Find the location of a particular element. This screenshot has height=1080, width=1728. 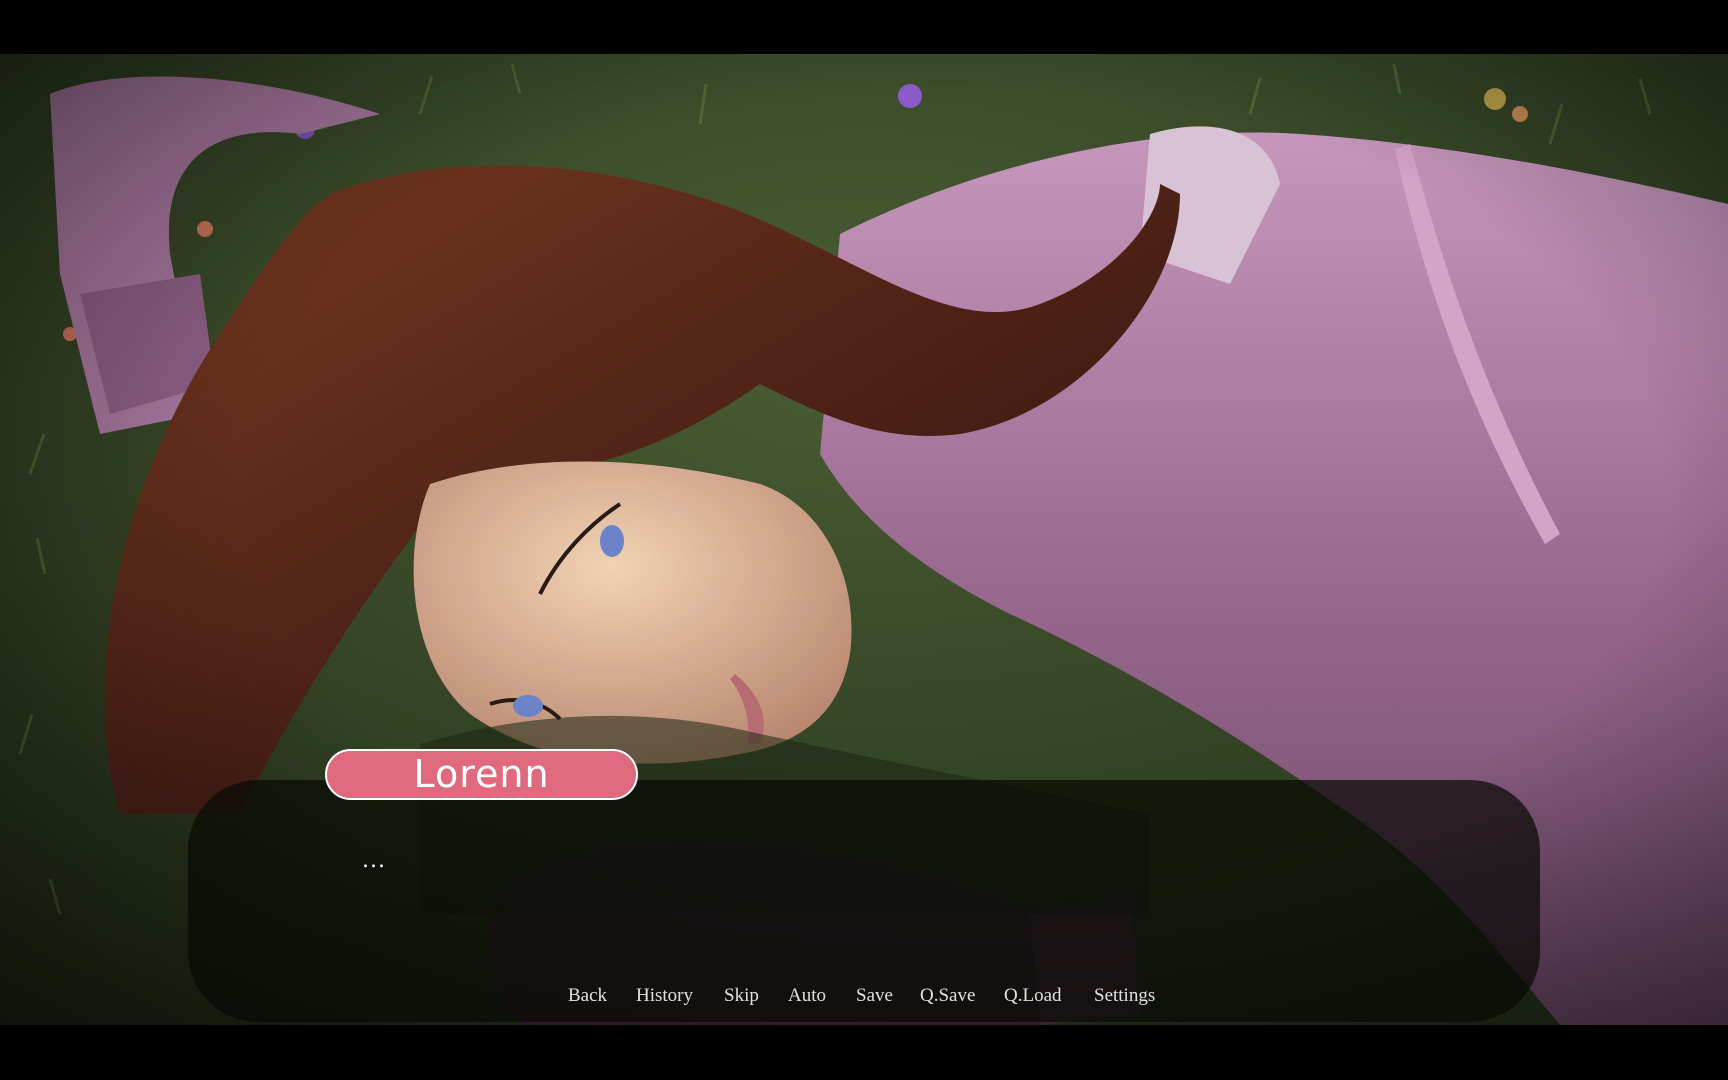

skip-button: Skip is located at coordinates (741, 996).